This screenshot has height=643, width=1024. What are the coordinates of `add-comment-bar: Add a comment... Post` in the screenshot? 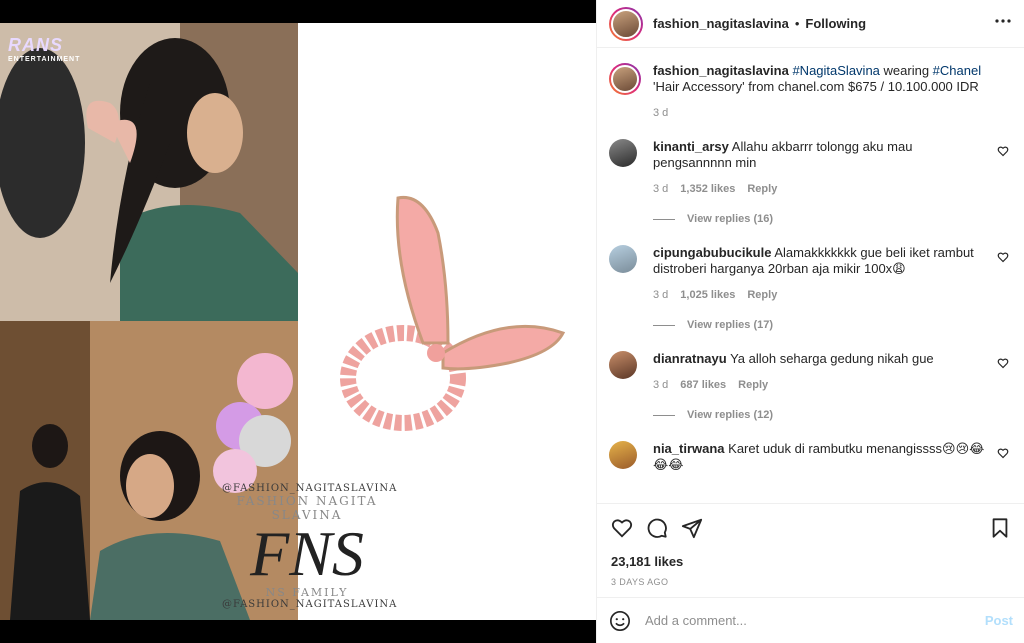 It's located at (810, 620).